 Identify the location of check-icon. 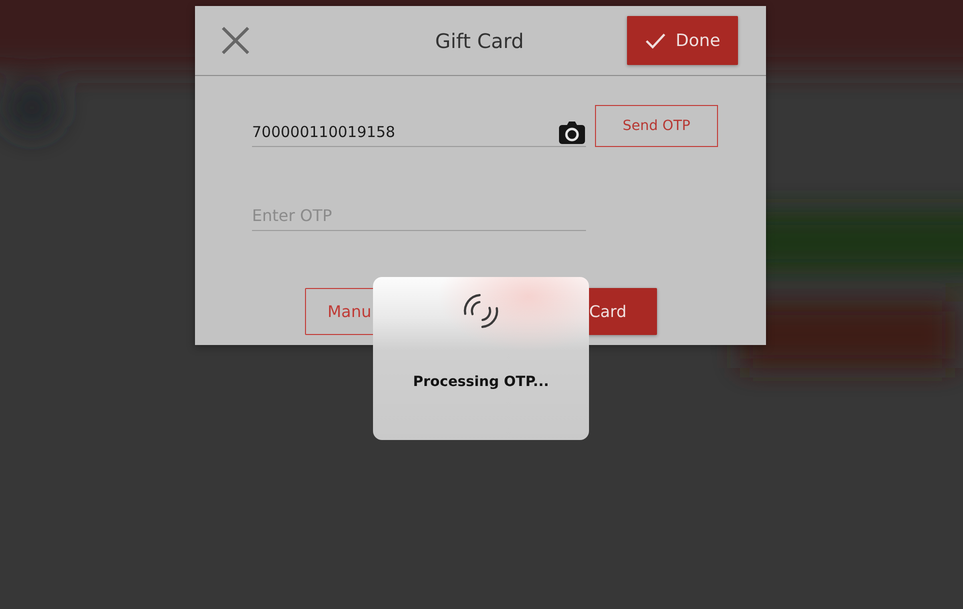
(655, 40).